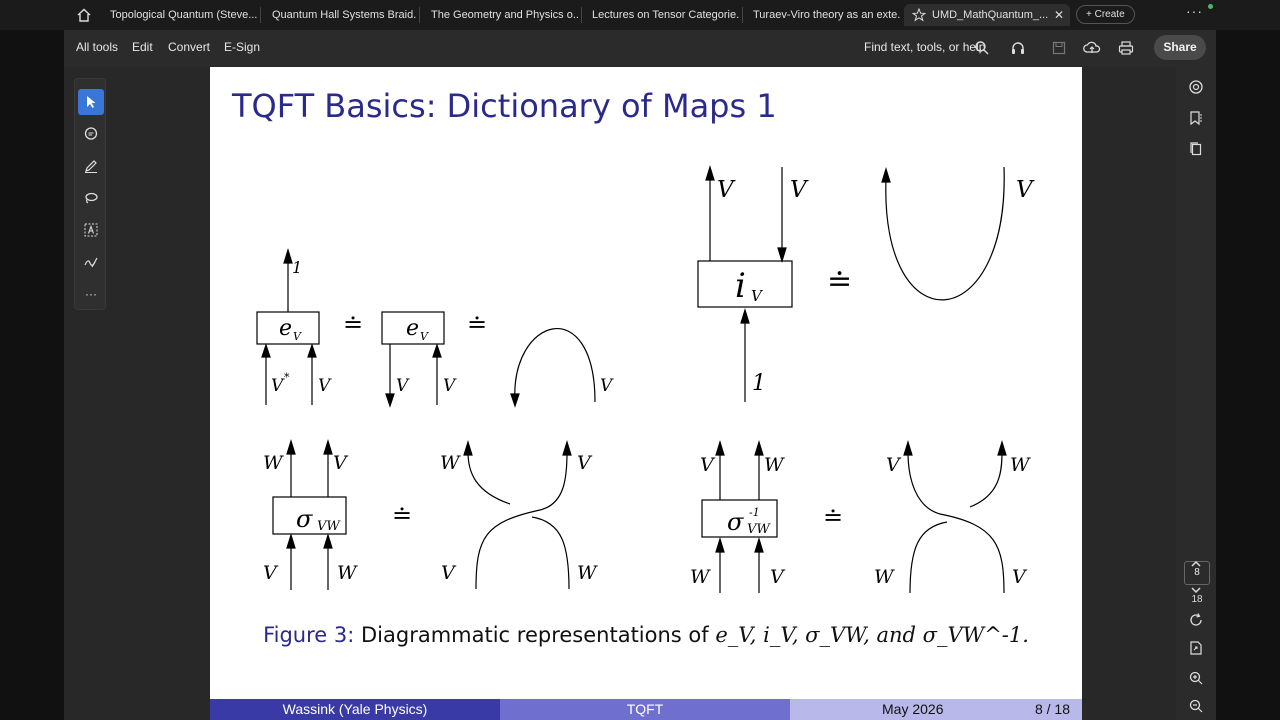  Describe the element at coordinates (521, 520) in the screenshot. I see `braid-over-strand` at that location.